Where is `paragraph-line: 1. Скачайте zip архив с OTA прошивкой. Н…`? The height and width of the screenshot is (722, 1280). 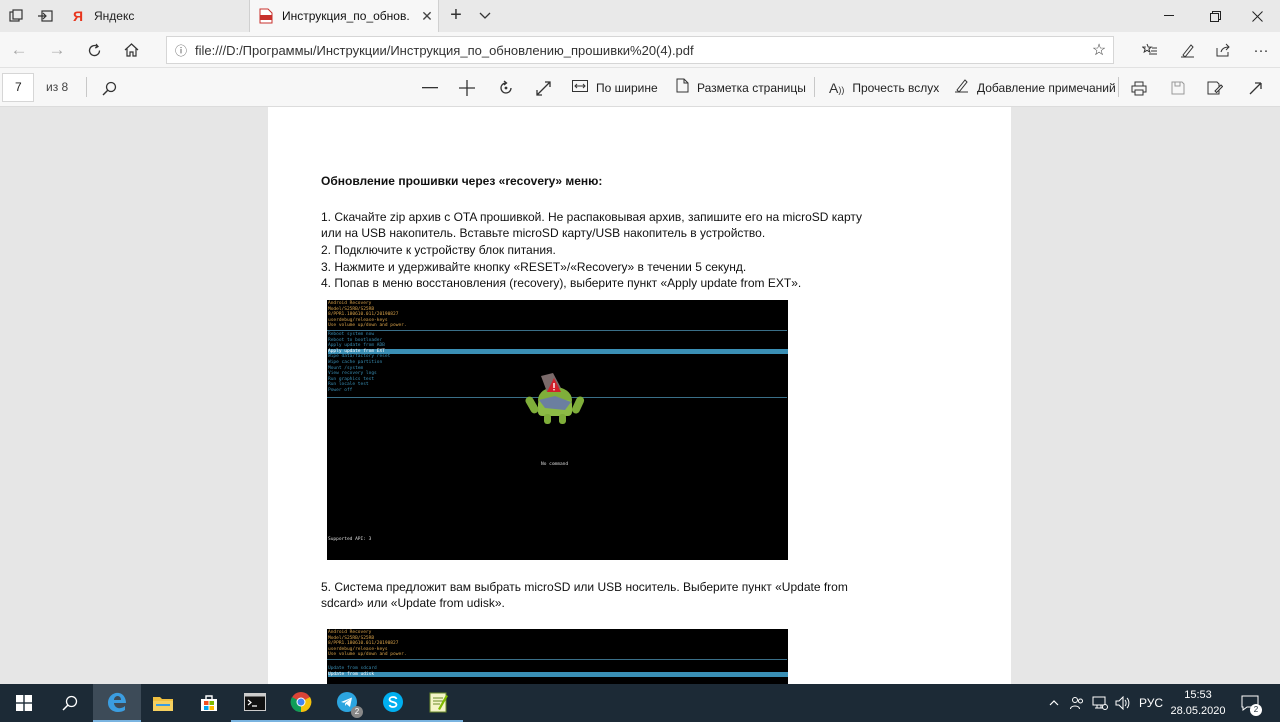 paragraph-line: 1. Скачайте zip архив с OTA прошивкой. Н… is located at coordinates (592, 217).